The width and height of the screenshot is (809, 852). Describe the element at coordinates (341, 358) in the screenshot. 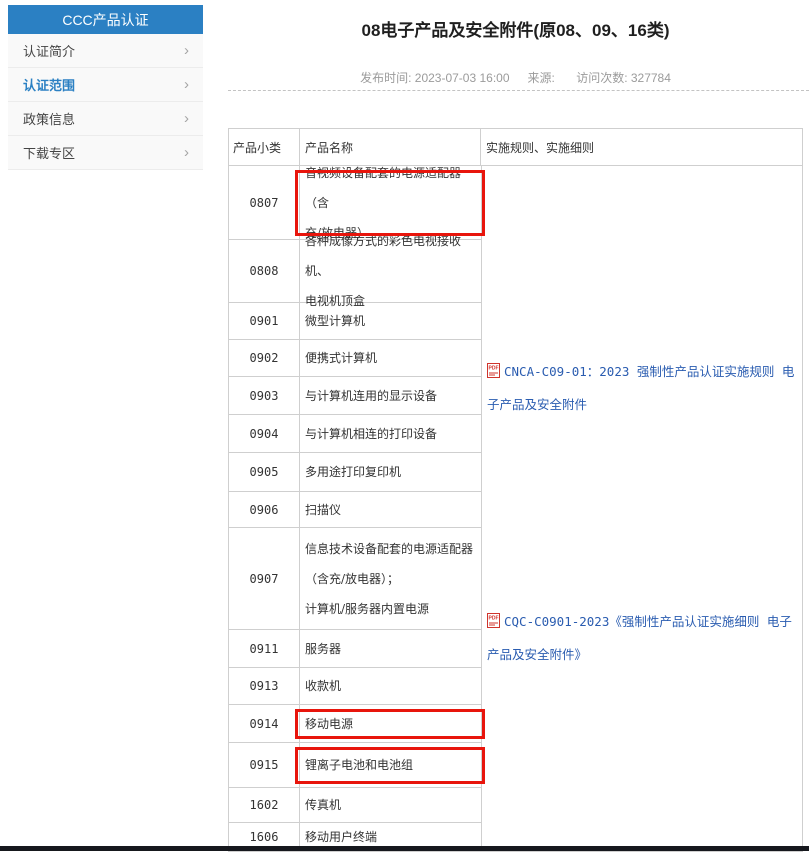

I see `product-name: 便携式计算机` at that location.